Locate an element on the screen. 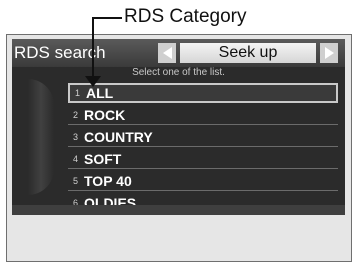 Image resolution: width=358 pixels, height=267 pixels. list-item-top-40: 5 TOP 40 is located at coordinates (203, 181).